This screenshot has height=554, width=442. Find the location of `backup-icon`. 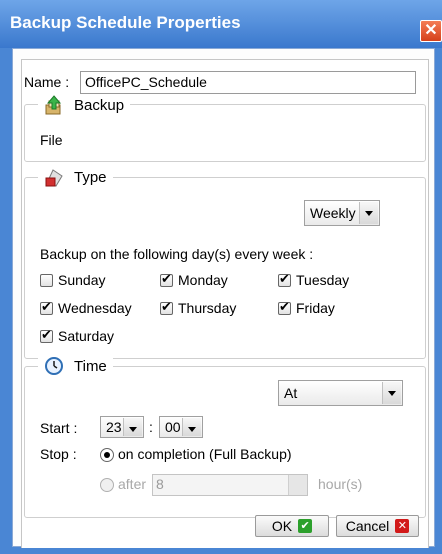

backup-icon is located at coordinates (53, 105).